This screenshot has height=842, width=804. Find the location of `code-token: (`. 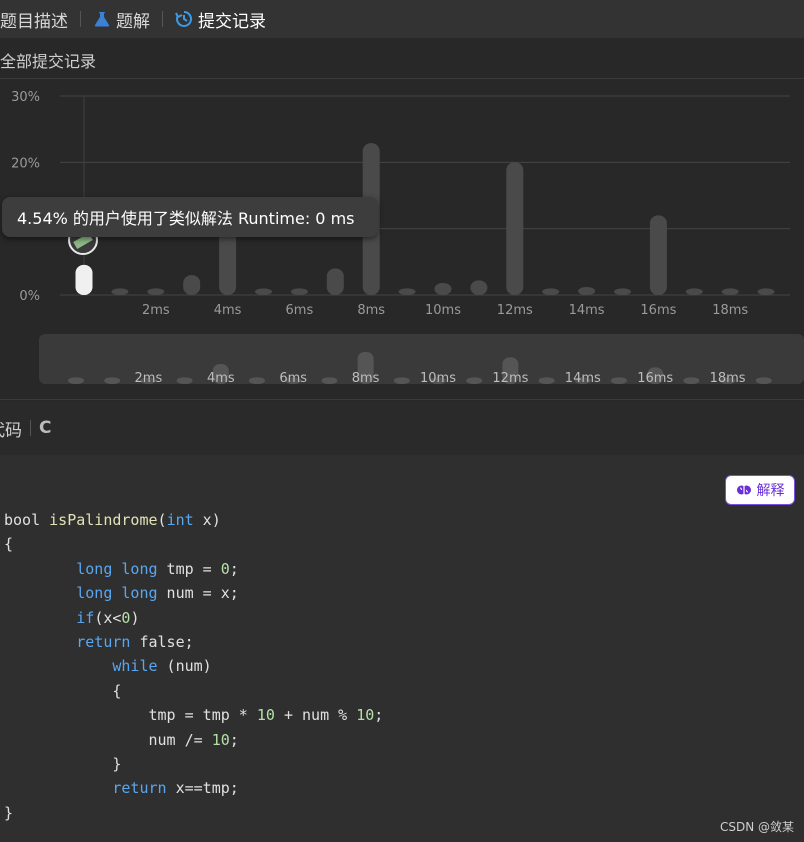

code-token: ( is located at coordinates (162, 520).